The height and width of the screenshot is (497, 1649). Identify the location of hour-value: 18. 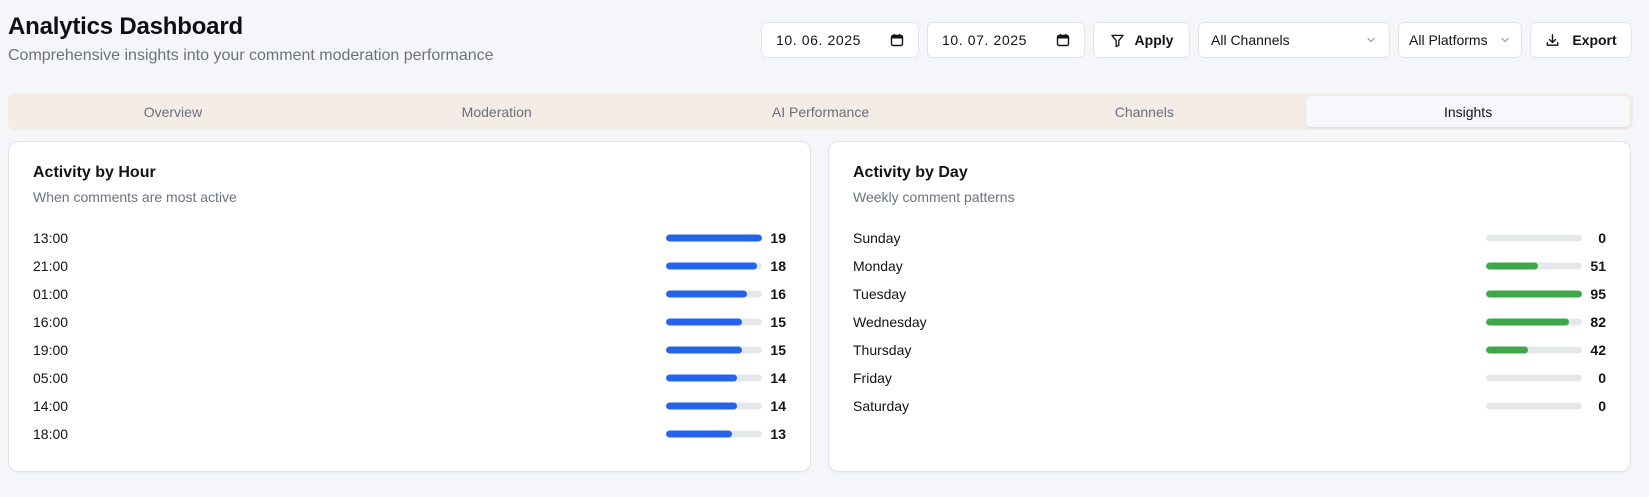
(778, 266).